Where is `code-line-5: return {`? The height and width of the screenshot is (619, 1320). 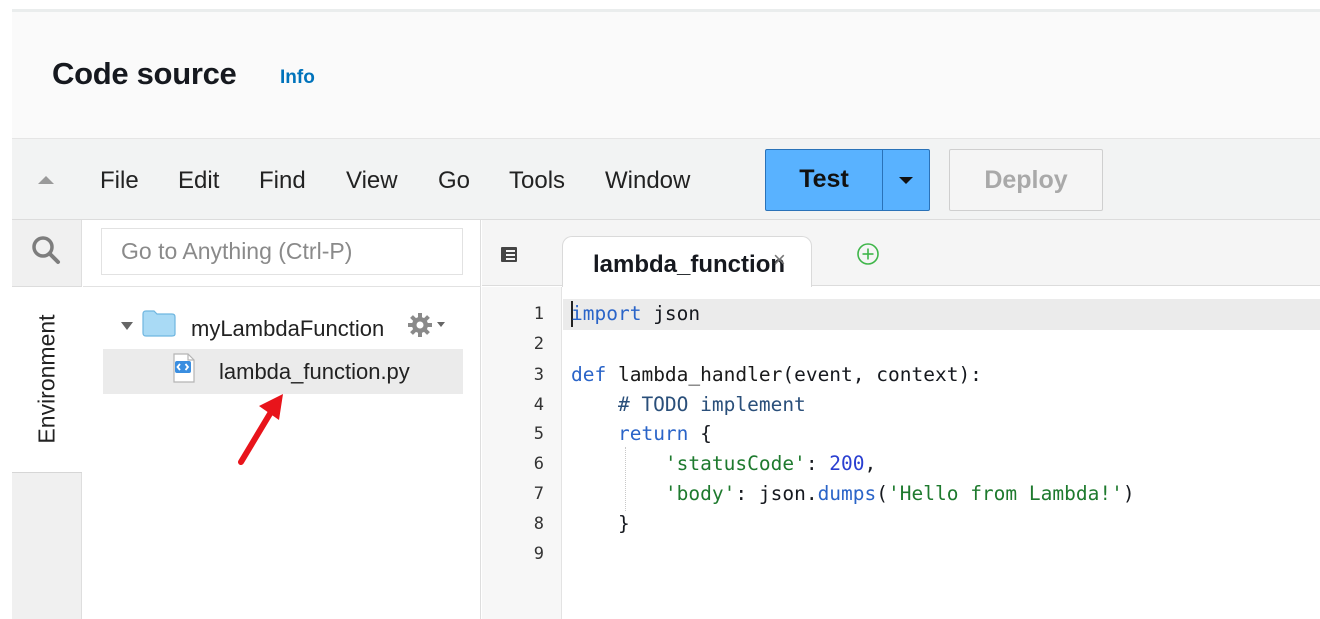 code-line-5: return { is located at coordinates (641, 433).